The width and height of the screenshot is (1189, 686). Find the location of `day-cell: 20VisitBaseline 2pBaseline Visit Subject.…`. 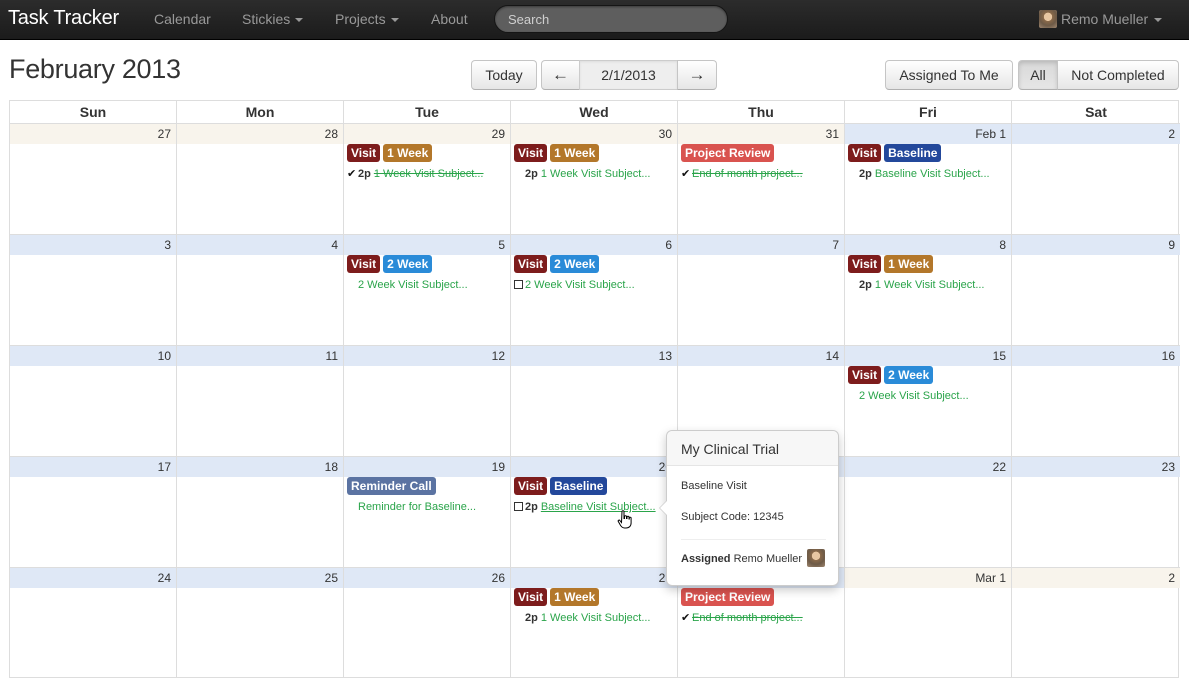

day-cell: 20VisitBaseline 2pBaseline Visit Subject.… is located at coordinates (594, 511).